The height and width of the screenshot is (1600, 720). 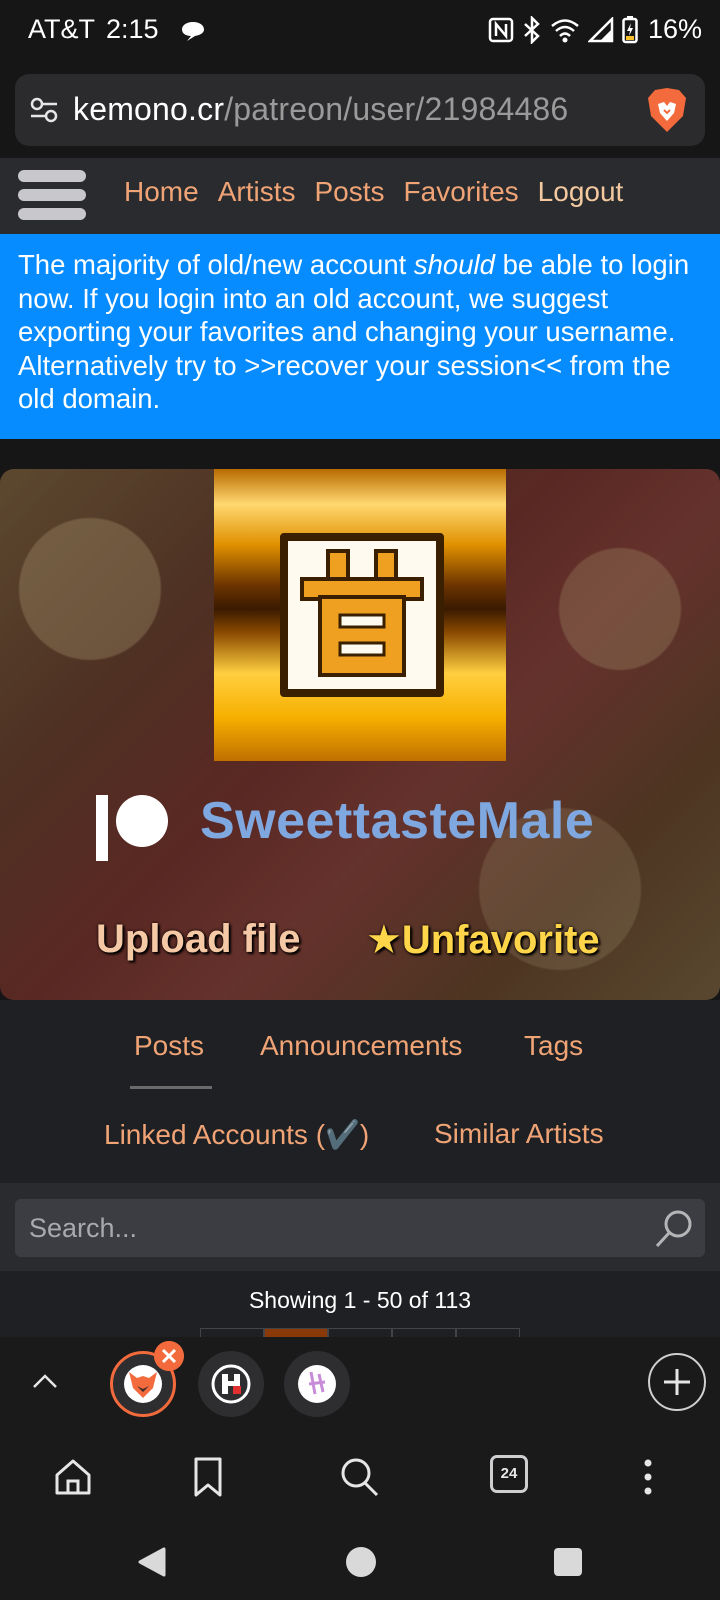 What do you see at coordinates (61, 29) in the screenshot?
I see `carrier-label: AT&T` at bounding box center [61, 29].